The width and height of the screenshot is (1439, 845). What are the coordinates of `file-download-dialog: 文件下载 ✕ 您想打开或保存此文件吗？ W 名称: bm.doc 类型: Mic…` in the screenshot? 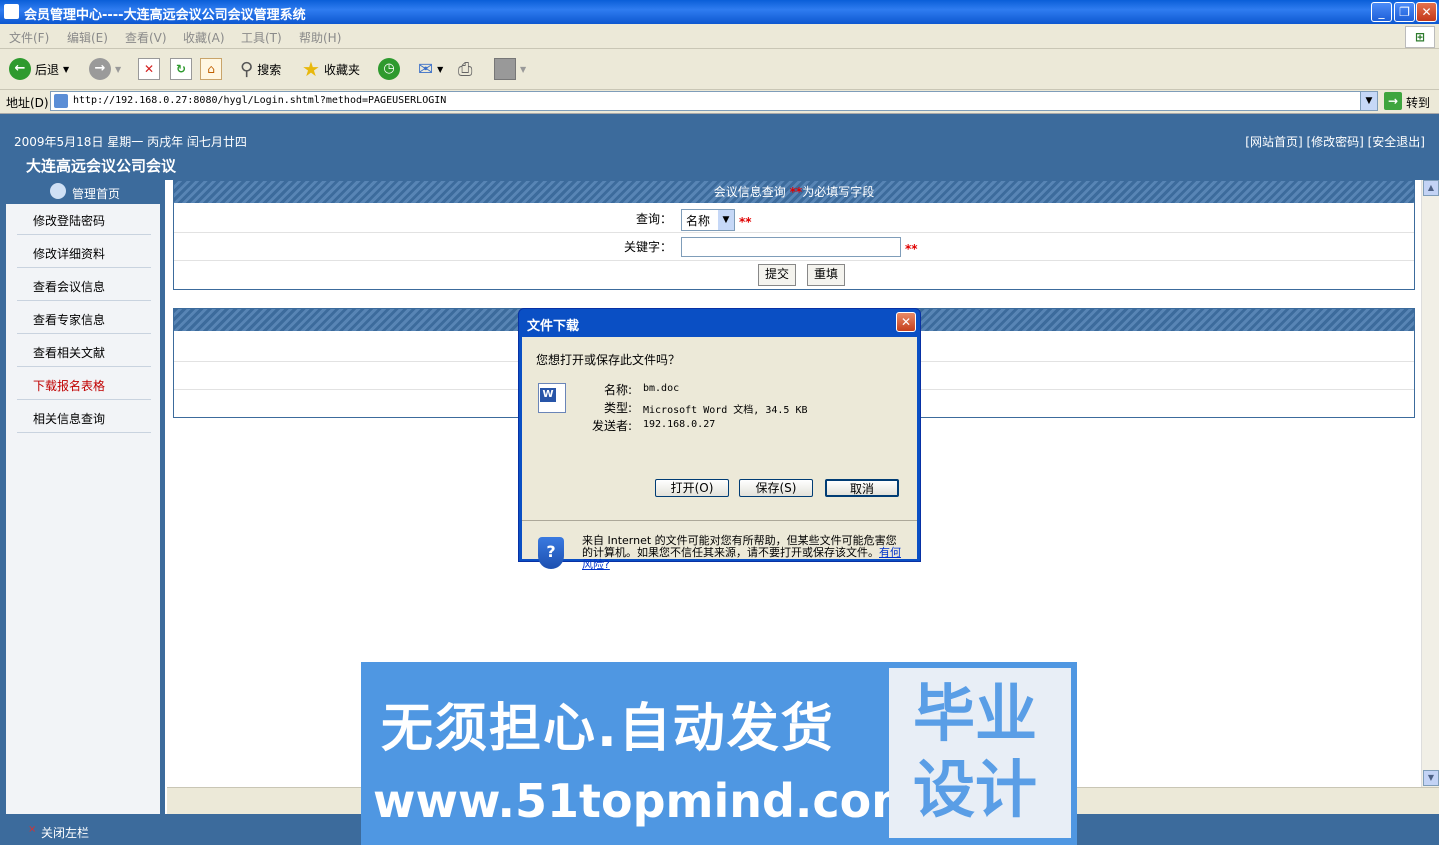 It's located at (719, 439).